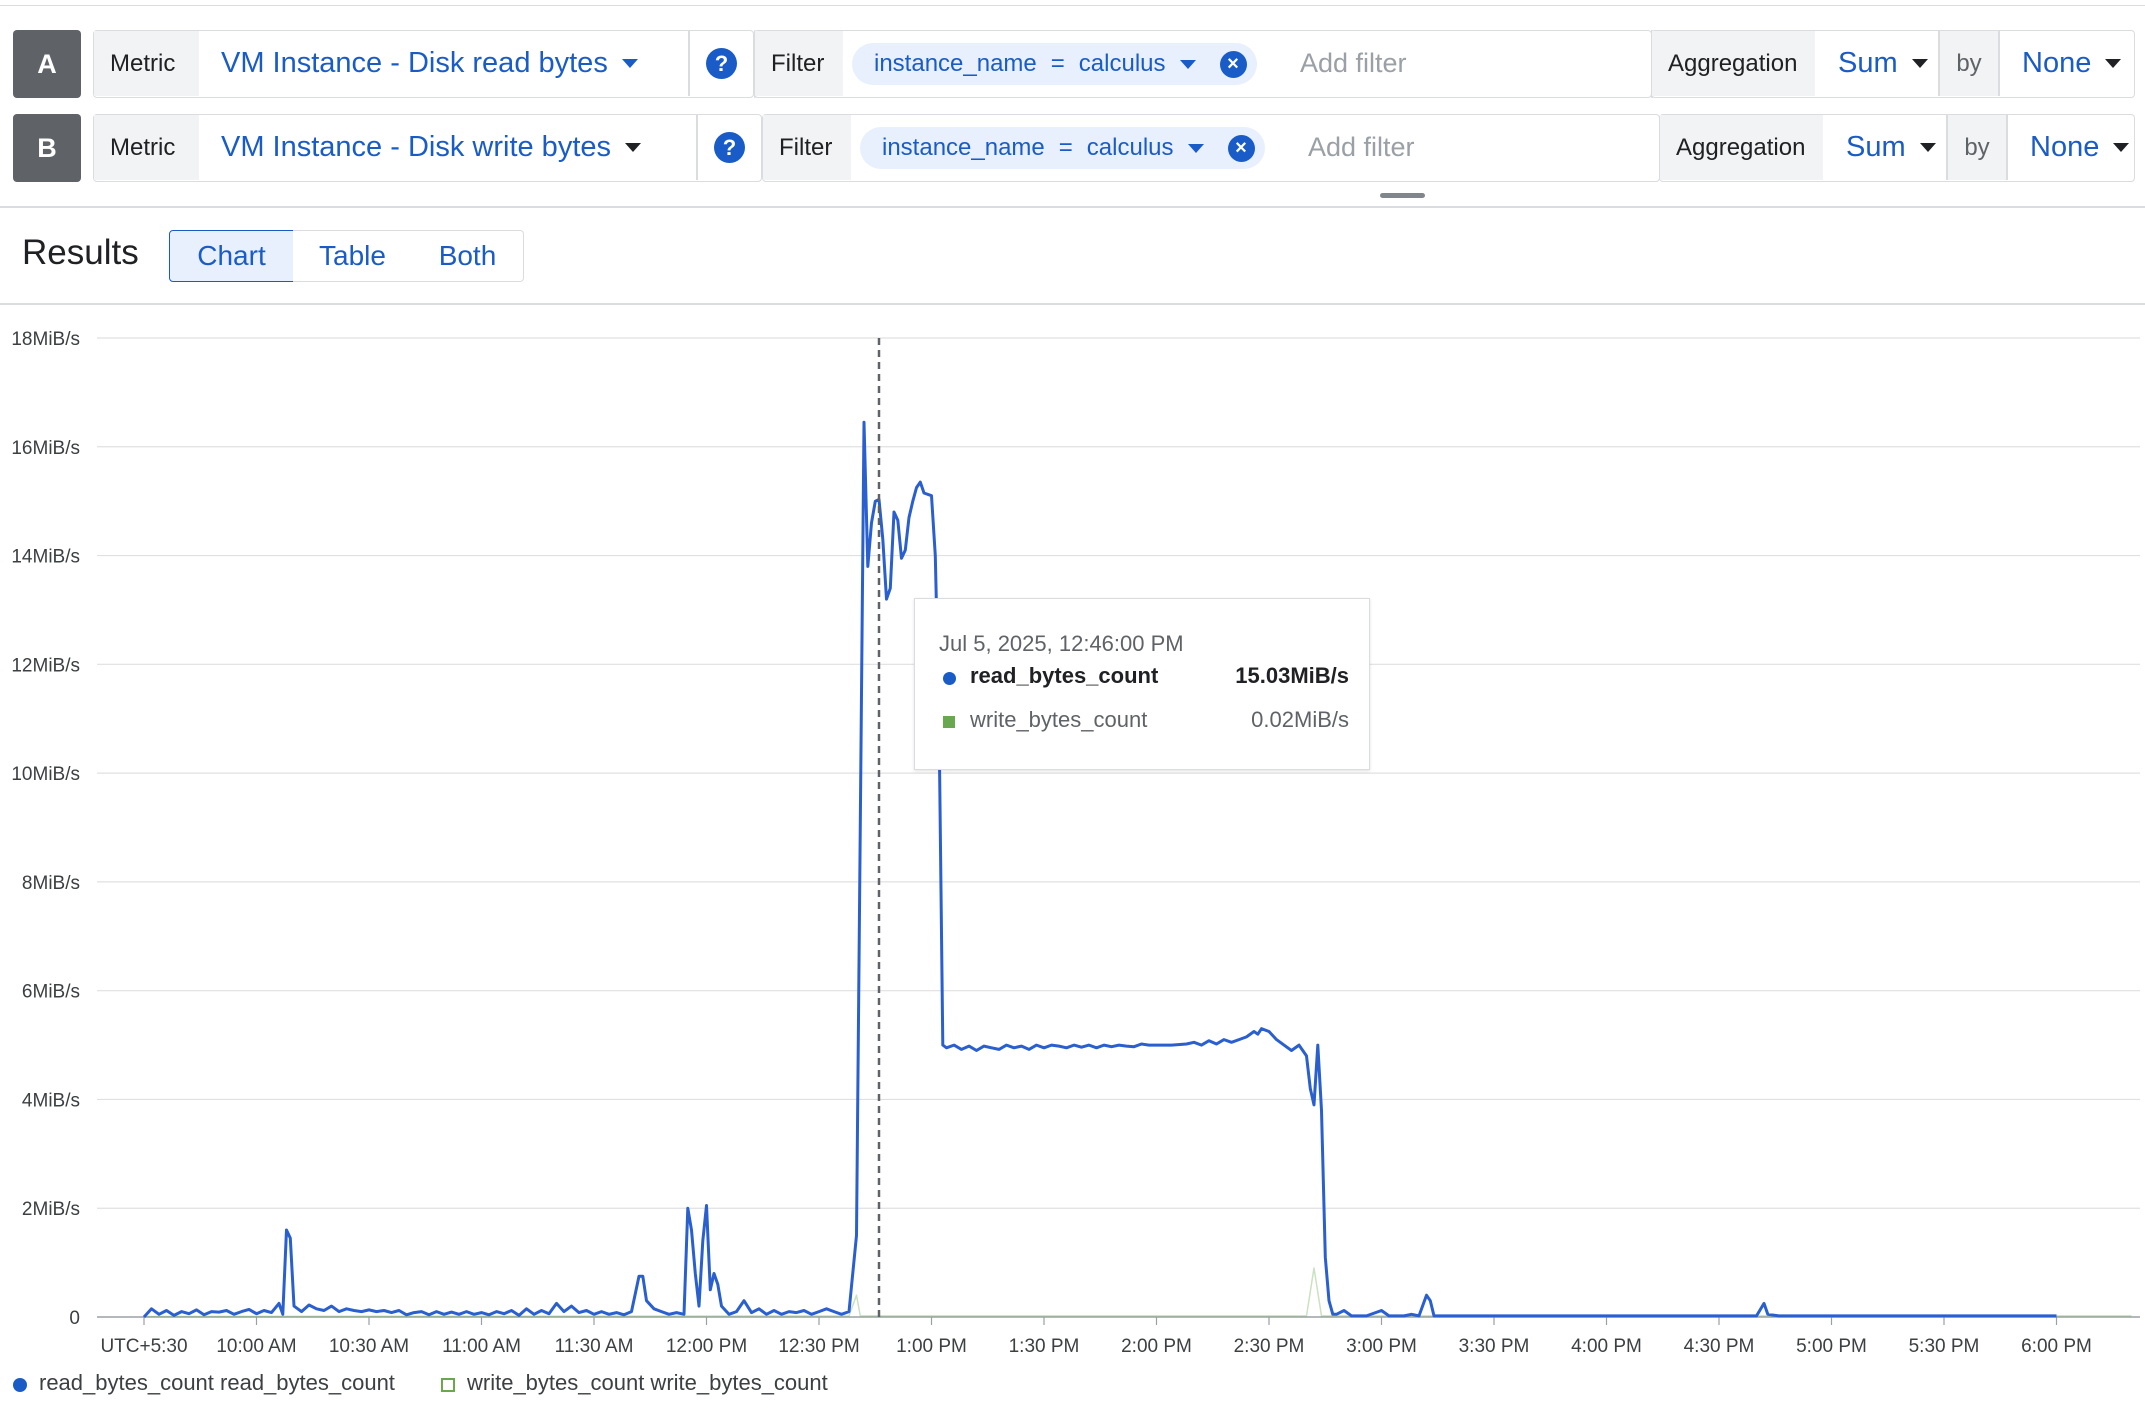 The width and height of the screenshot is (2145, 1408). Describe the element at coordinates (706, 1346) in the screenshot. I see `x-tick-label: 12:00 PM` at that location.